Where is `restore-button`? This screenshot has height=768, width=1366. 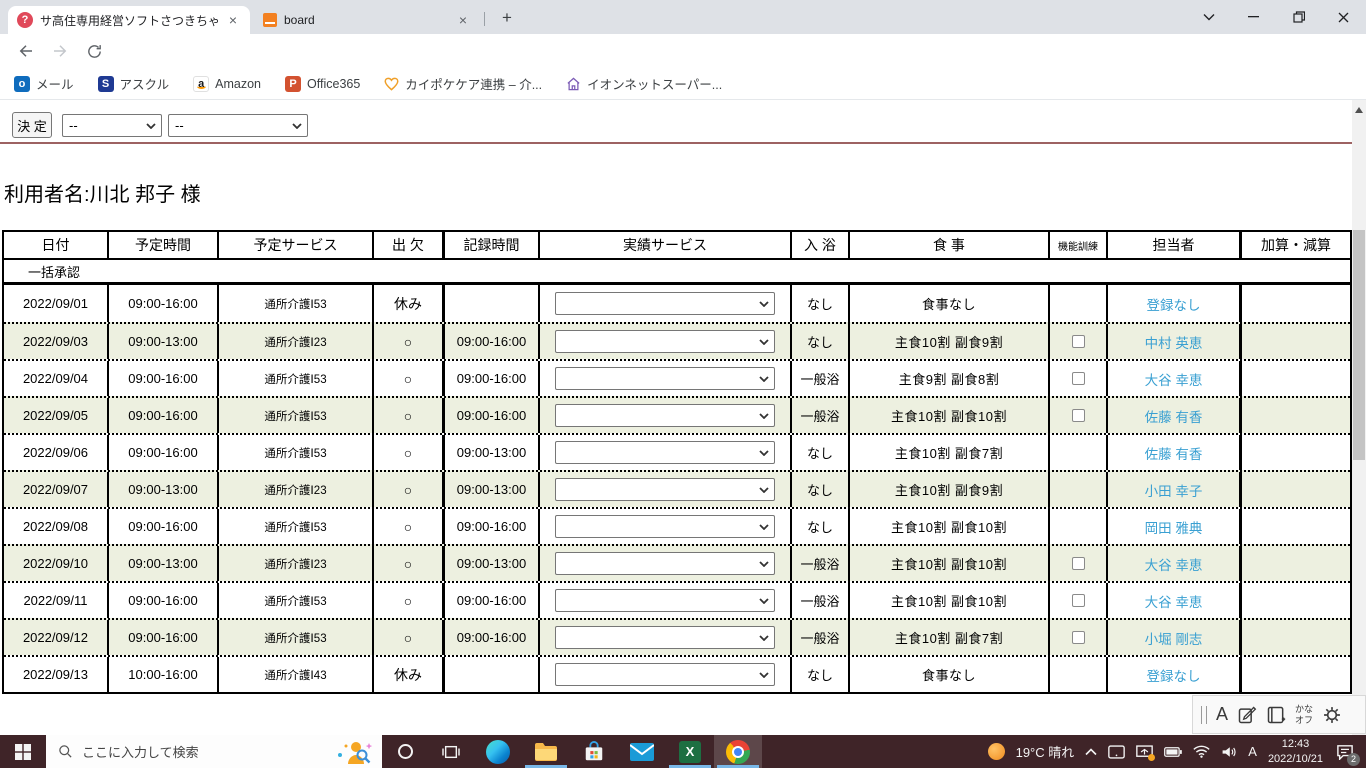 restore-button is located at coordinates (1298, 17).